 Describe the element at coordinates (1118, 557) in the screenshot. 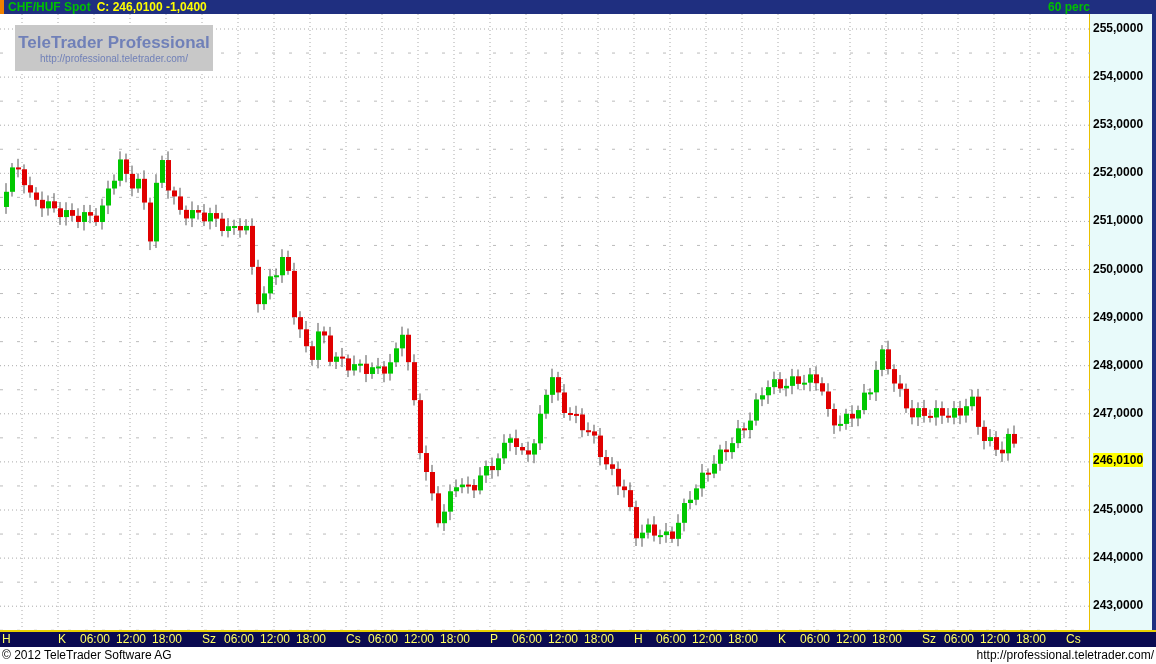

I see `price-label: 244,0000` at that location.